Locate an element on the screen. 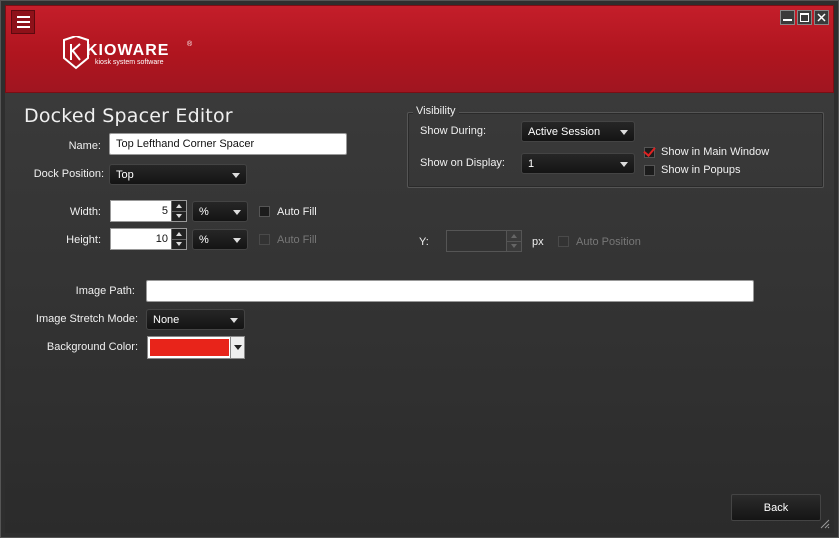 This screenshot has height=538, width=839. width-label: Width: is located at coordinates (85, 212).